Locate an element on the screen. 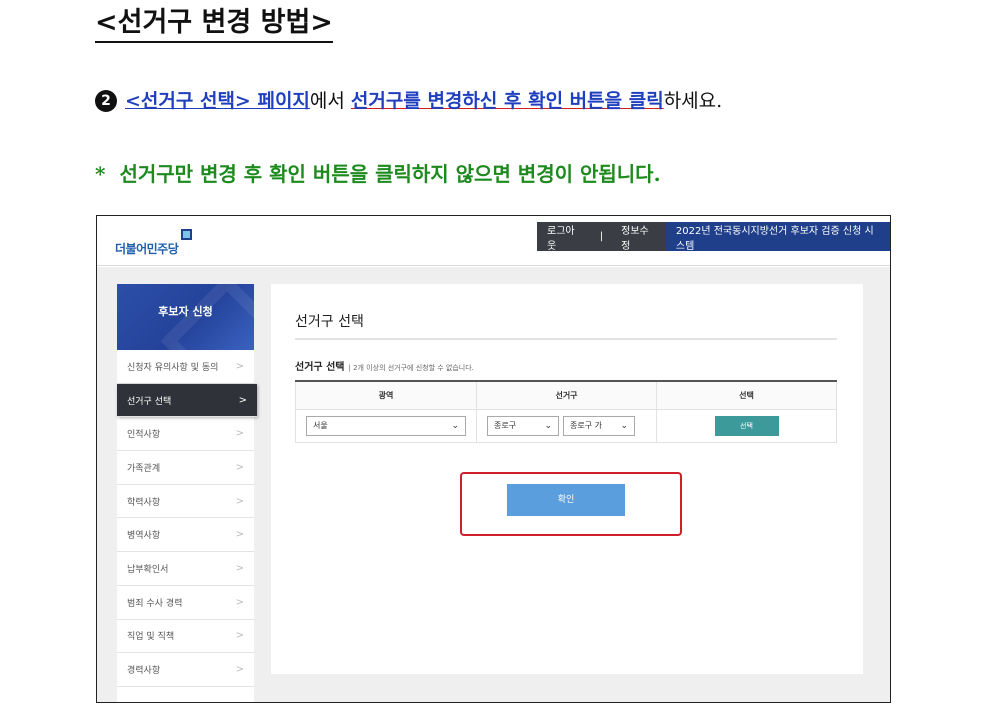  district-select-value: 종로구 is located at coordinates (505, 425).